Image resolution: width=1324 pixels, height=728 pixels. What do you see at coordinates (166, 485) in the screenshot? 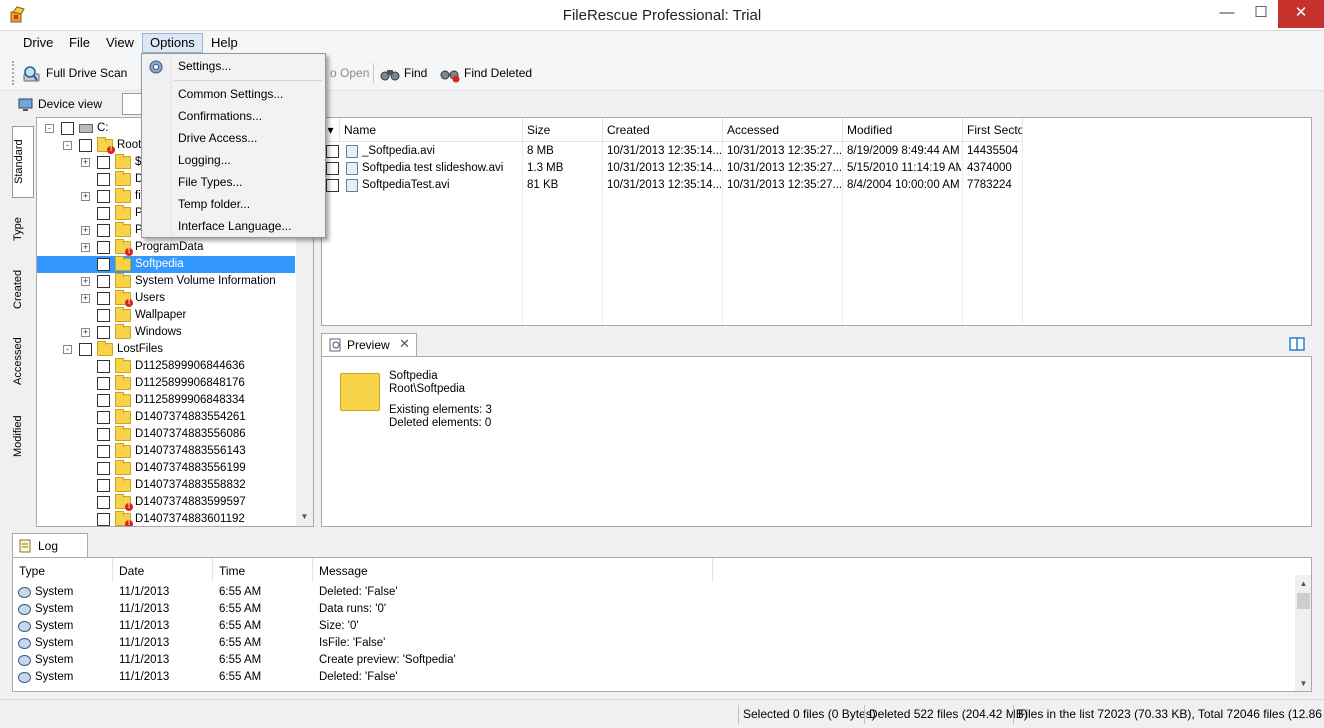
I see `tree-item: D1407374883558832` at bounding box center [166, 485].